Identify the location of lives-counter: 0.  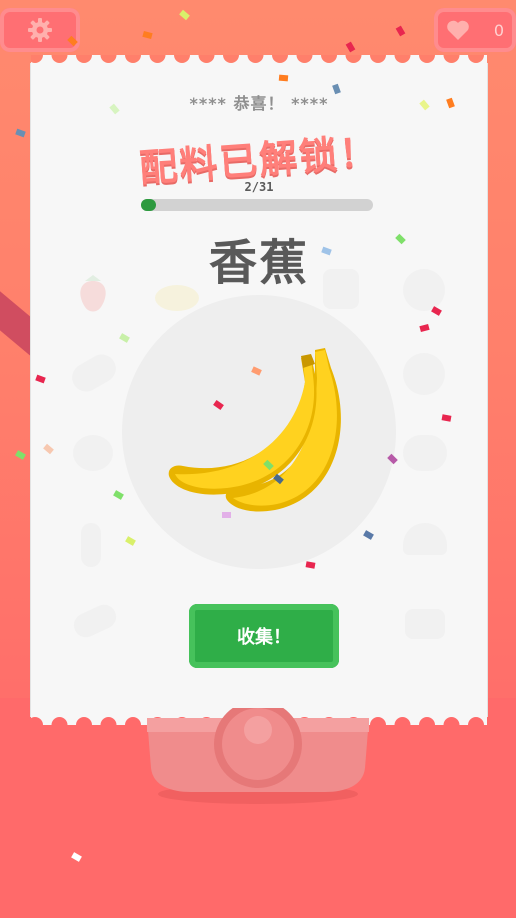
(475, 30).